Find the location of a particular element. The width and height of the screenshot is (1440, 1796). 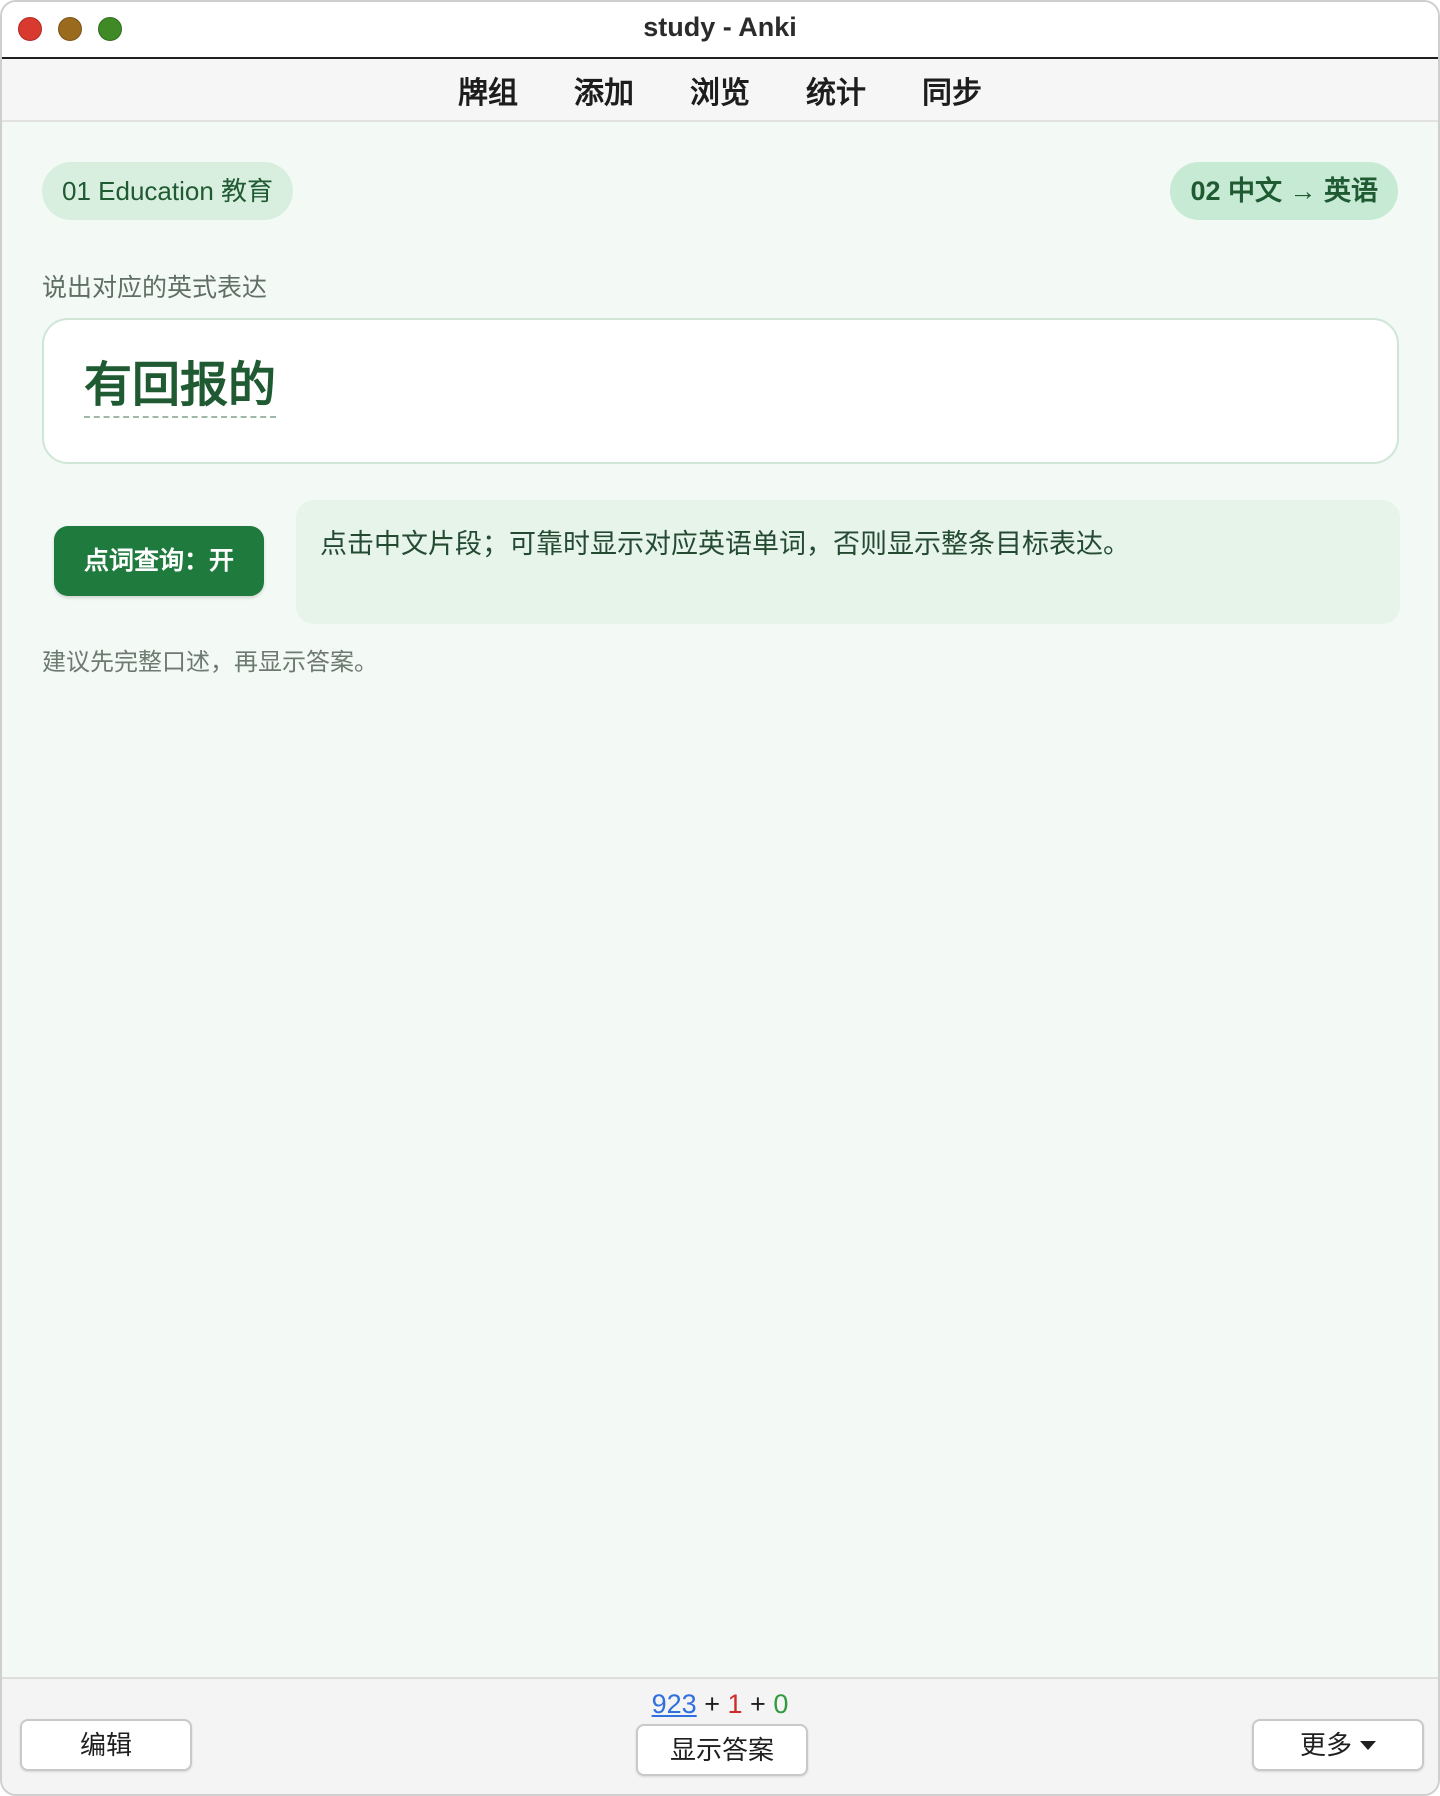

more-button: 更多 is located at coordinates (1338, 1745).